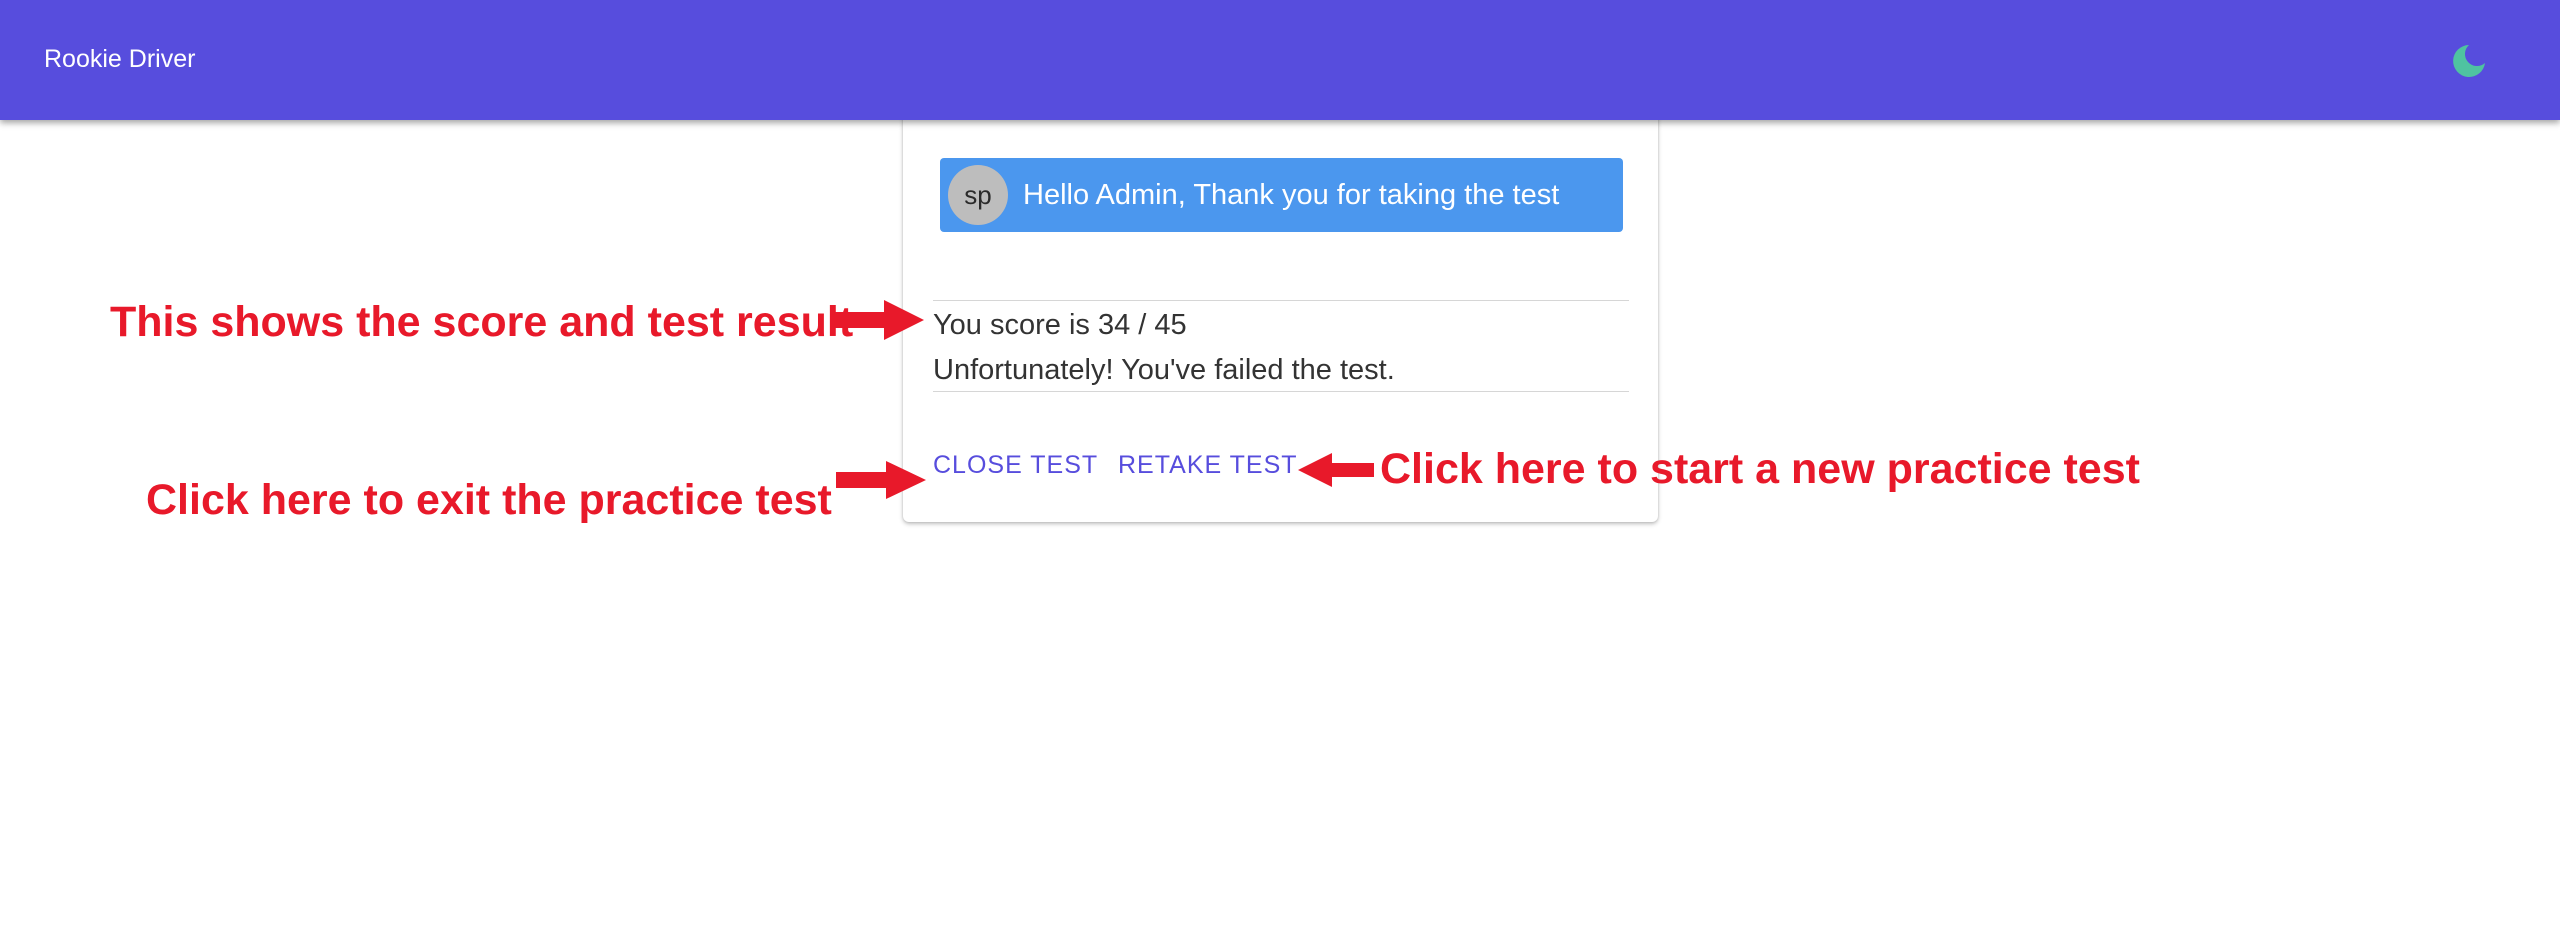 Image resolution: width=2560 pixels, height=926 pixels. I want to click on exit-annotation: Click here to exit the practice test, so click(489, 500).